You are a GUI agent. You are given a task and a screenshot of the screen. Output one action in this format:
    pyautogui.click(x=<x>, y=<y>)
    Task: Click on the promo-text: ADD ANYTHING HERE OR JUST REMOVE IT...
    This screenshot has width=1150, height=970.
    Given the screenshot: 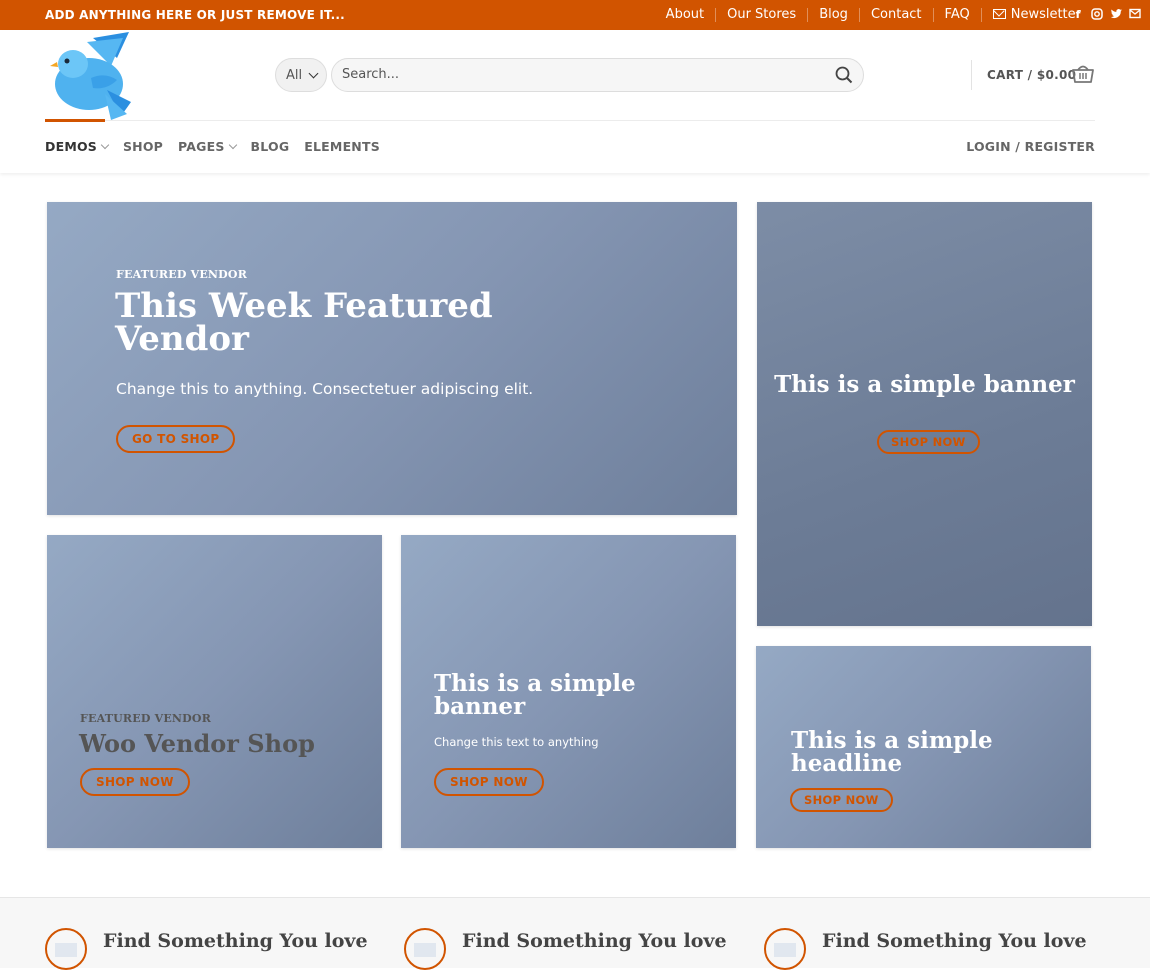 What is the action you would take?
    pyautogui.click(x=195, y=15)
    